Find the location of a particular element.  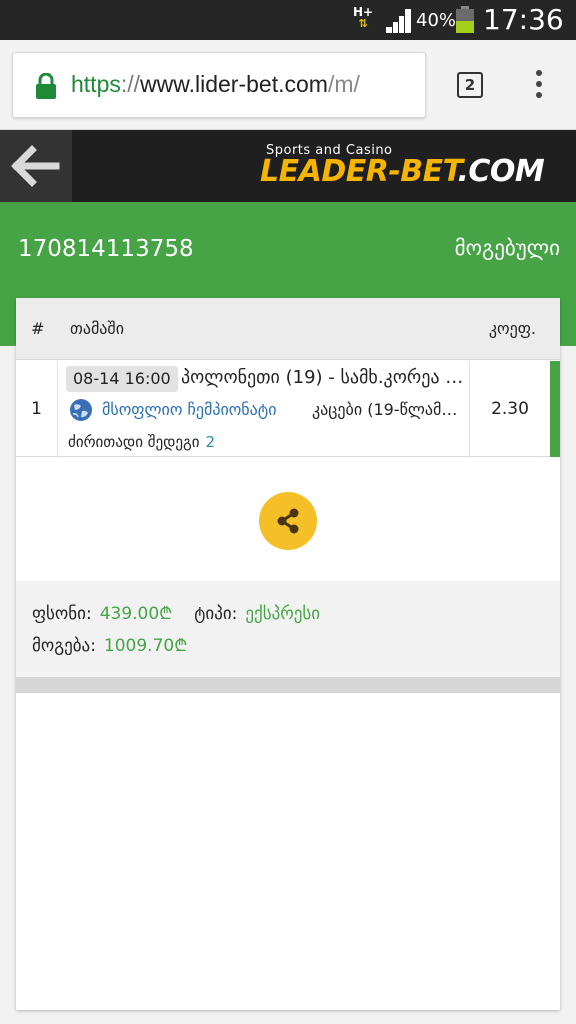

logo-name: LEADER-BET is located at coordinates (359, 171).